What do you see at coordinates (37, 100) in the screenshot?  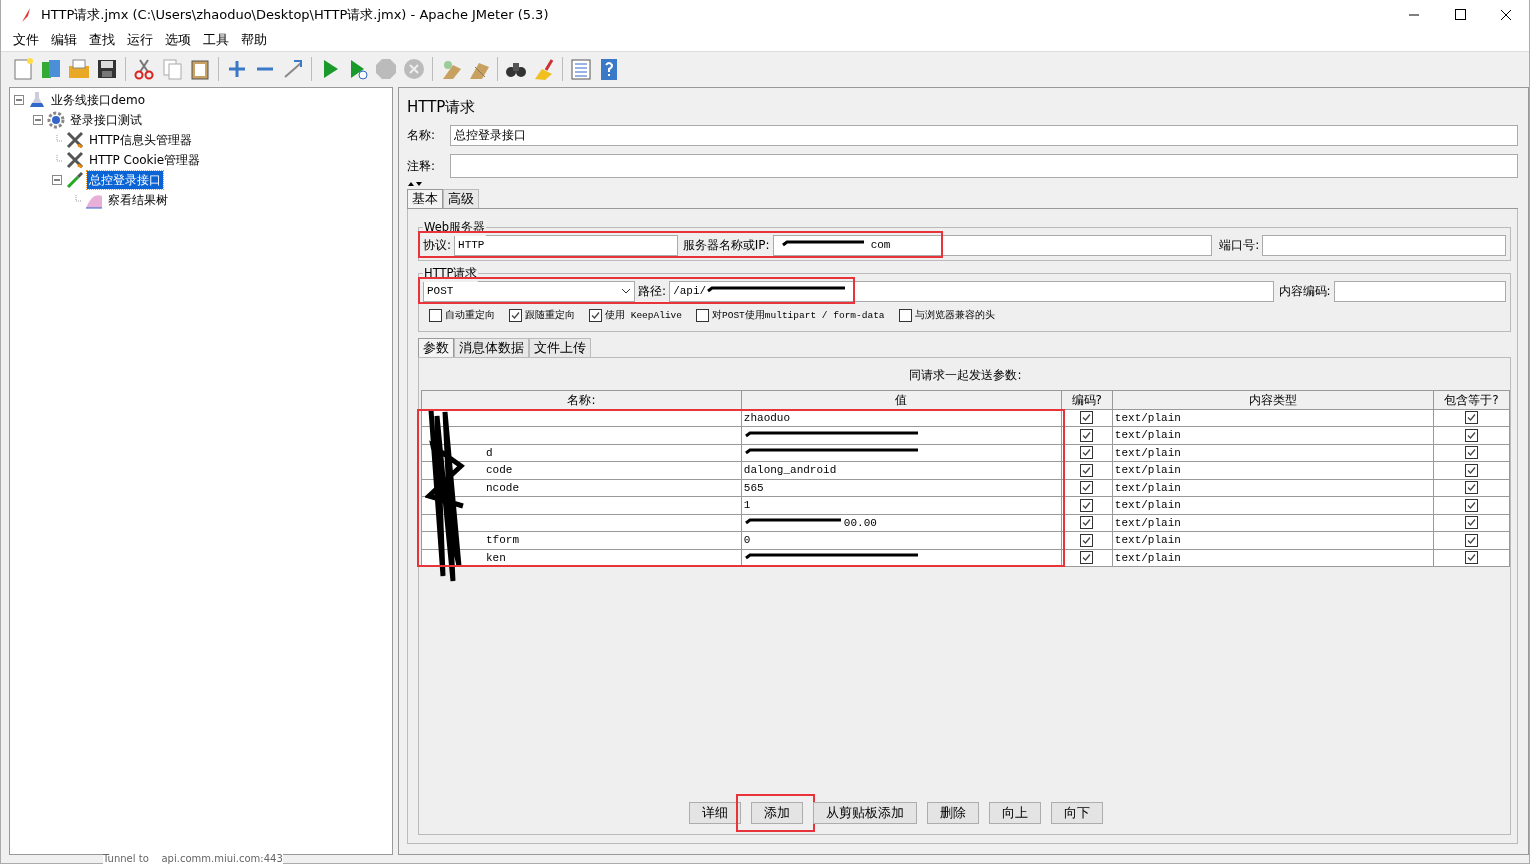 I see `flask-icon` at bounding box center [37, 100].